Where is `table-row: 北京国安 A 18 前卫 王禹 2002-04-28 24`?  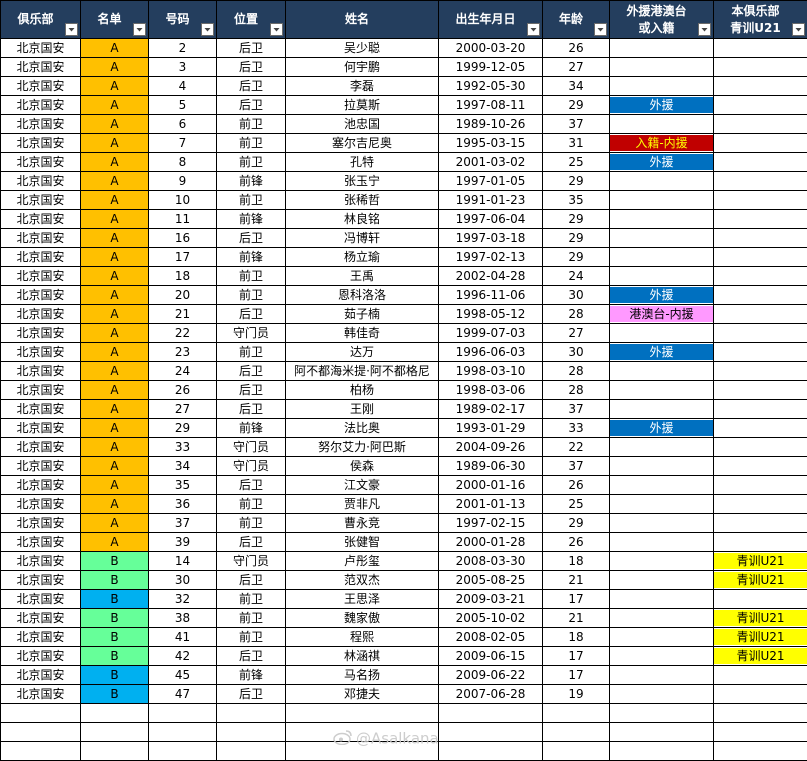 table-row: 北京国安 A 18 前卫 王禹 2002-04-28 24 is located at coordinates (403, 276).